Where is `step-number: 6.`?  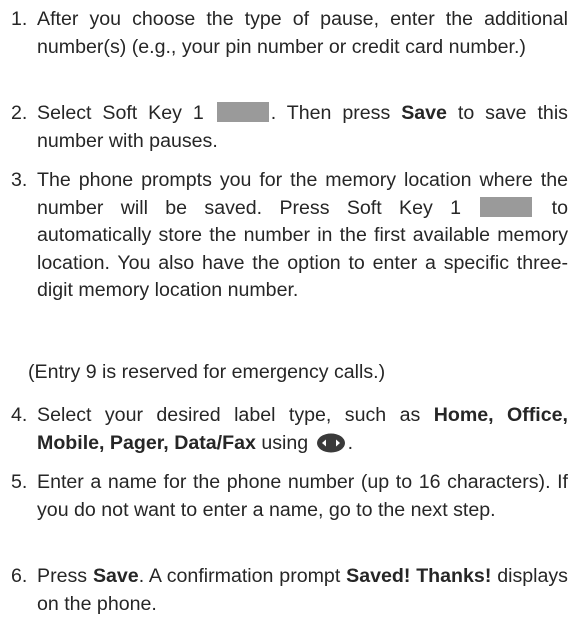
step-number: 6. is located at coordinates (19, 576).